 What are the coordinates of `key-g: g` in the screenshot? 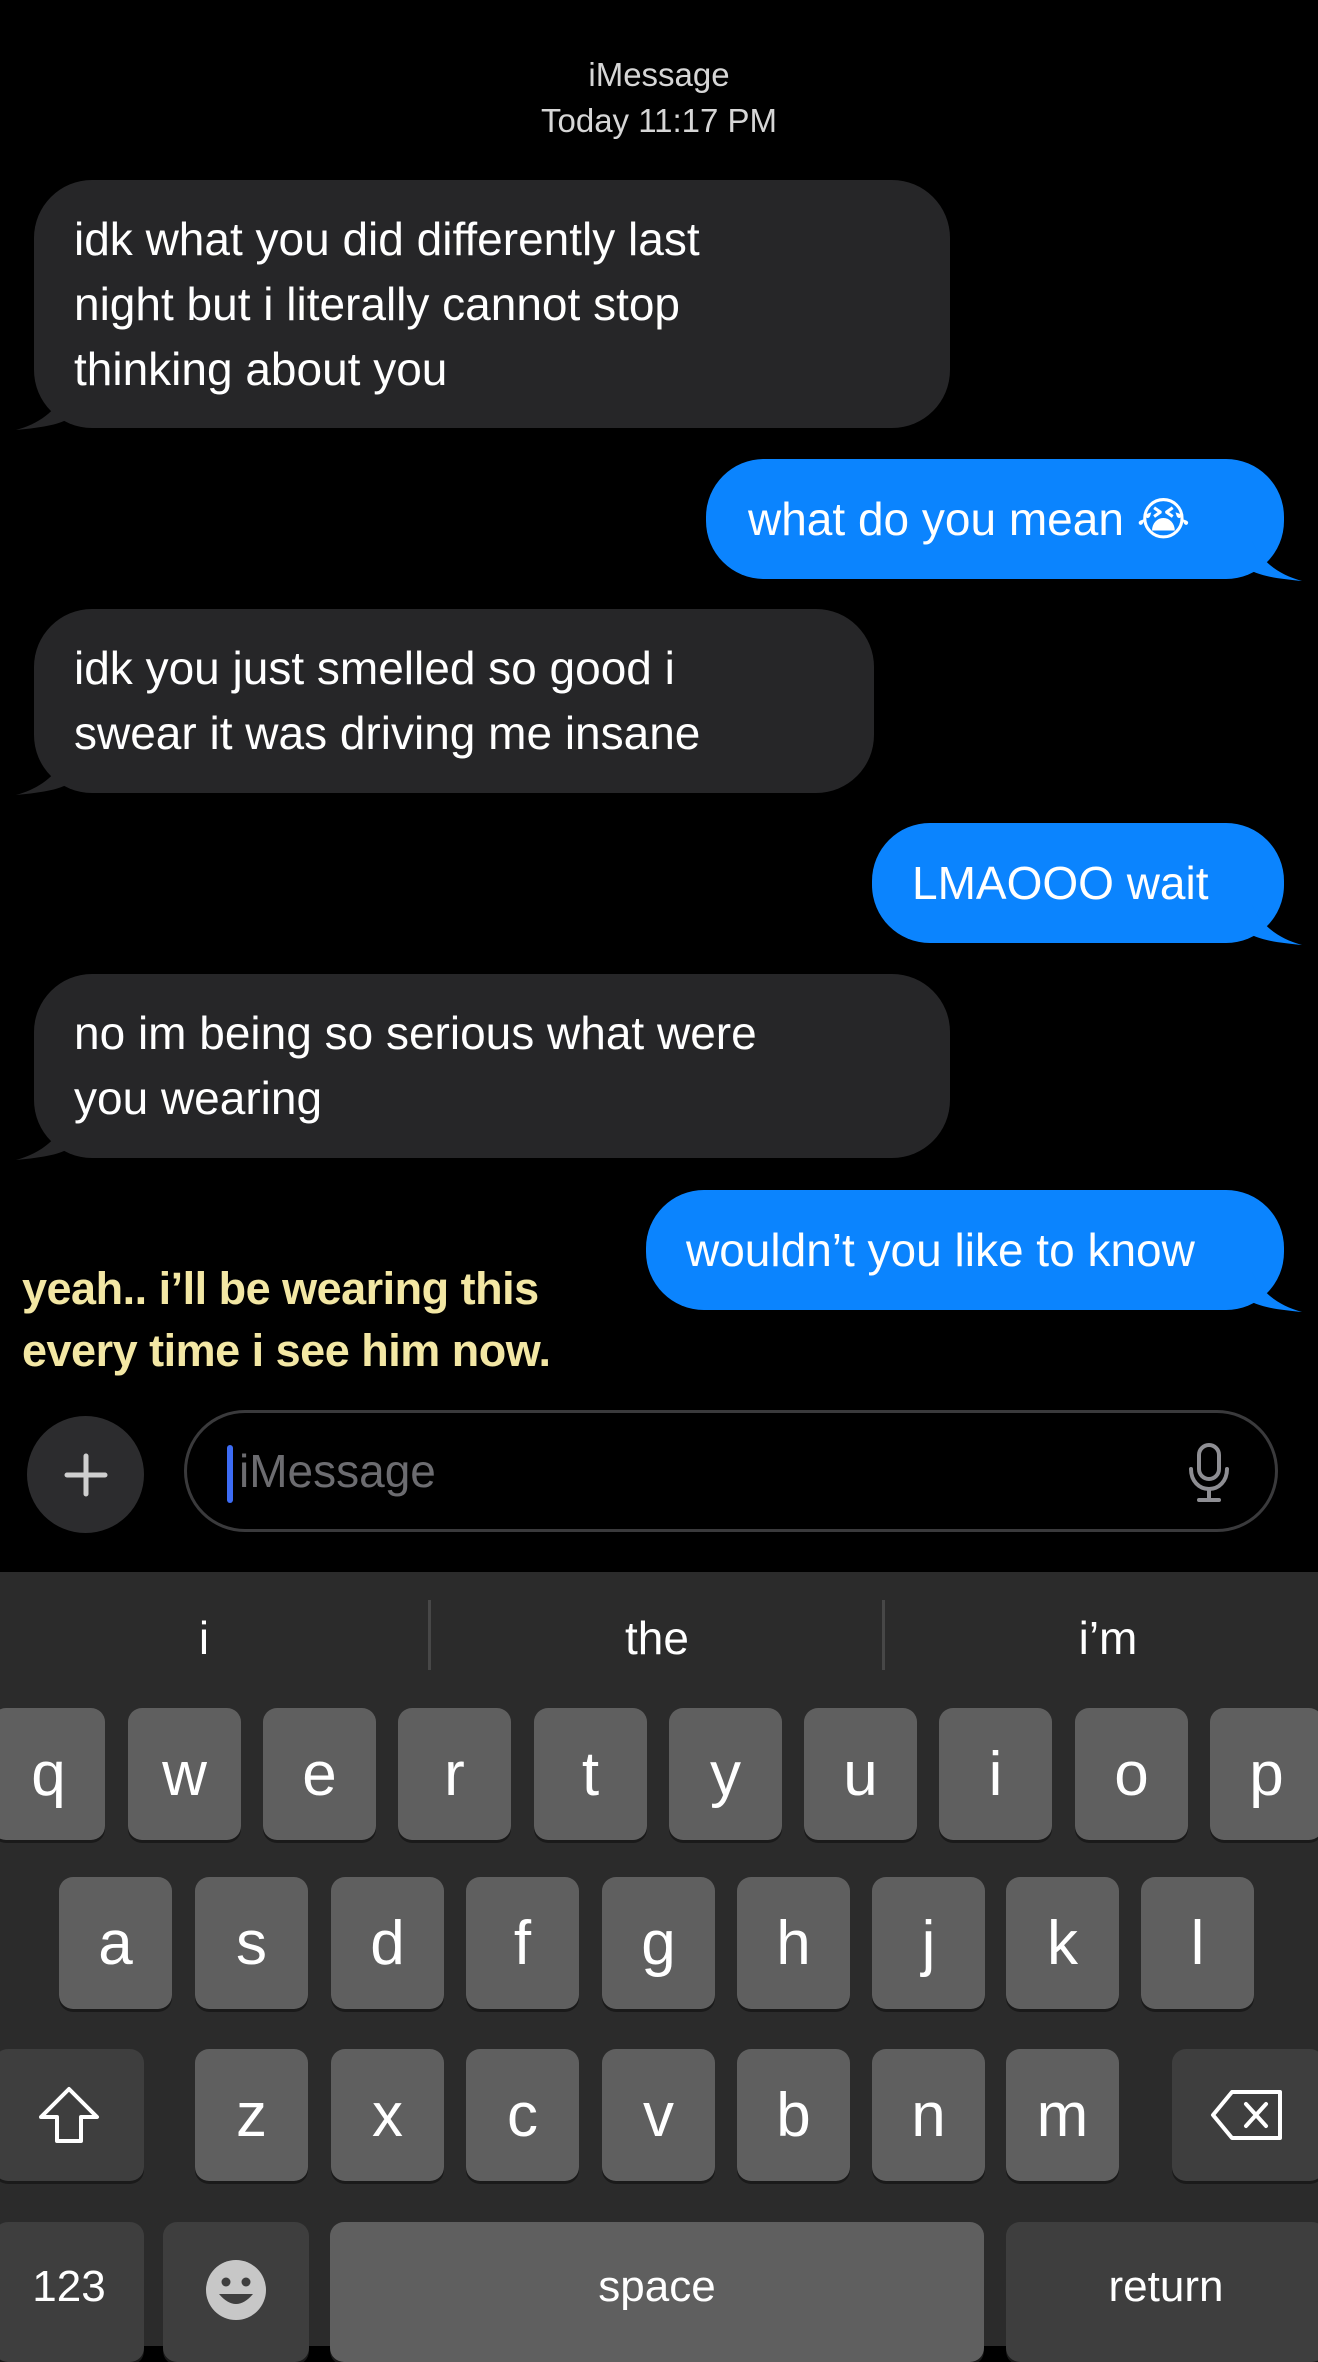 It's located at (658, 1943).